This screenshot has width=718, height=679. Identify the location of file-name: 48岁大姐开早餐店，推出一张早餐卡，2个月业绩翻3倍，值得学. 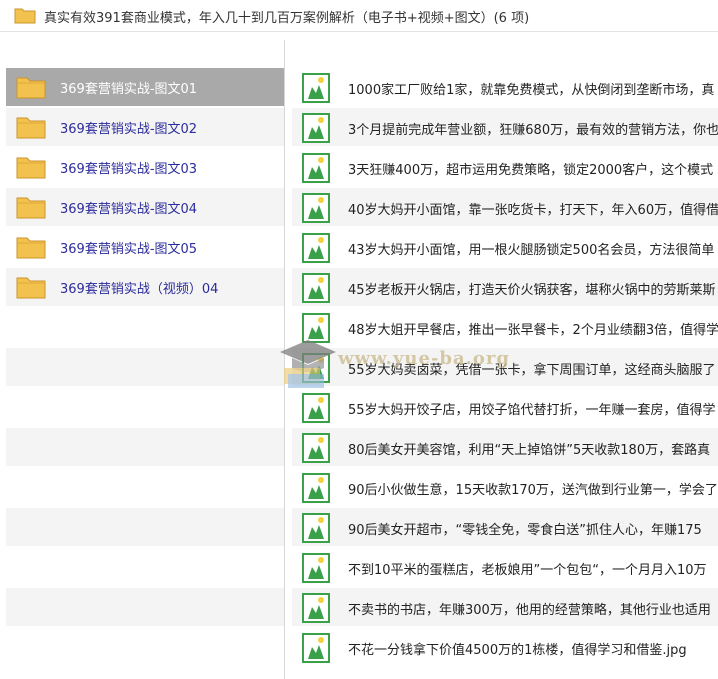
(533, 330).